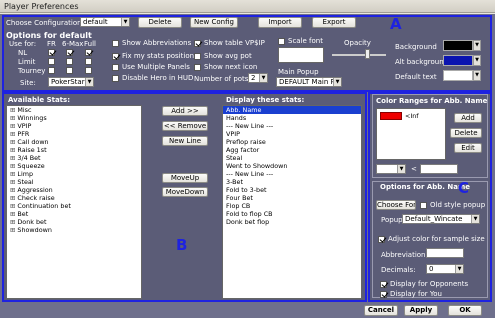  Describe the element at coordinates (88, 52) in the screenshot. I see `nl-full-checkbox` at that location.